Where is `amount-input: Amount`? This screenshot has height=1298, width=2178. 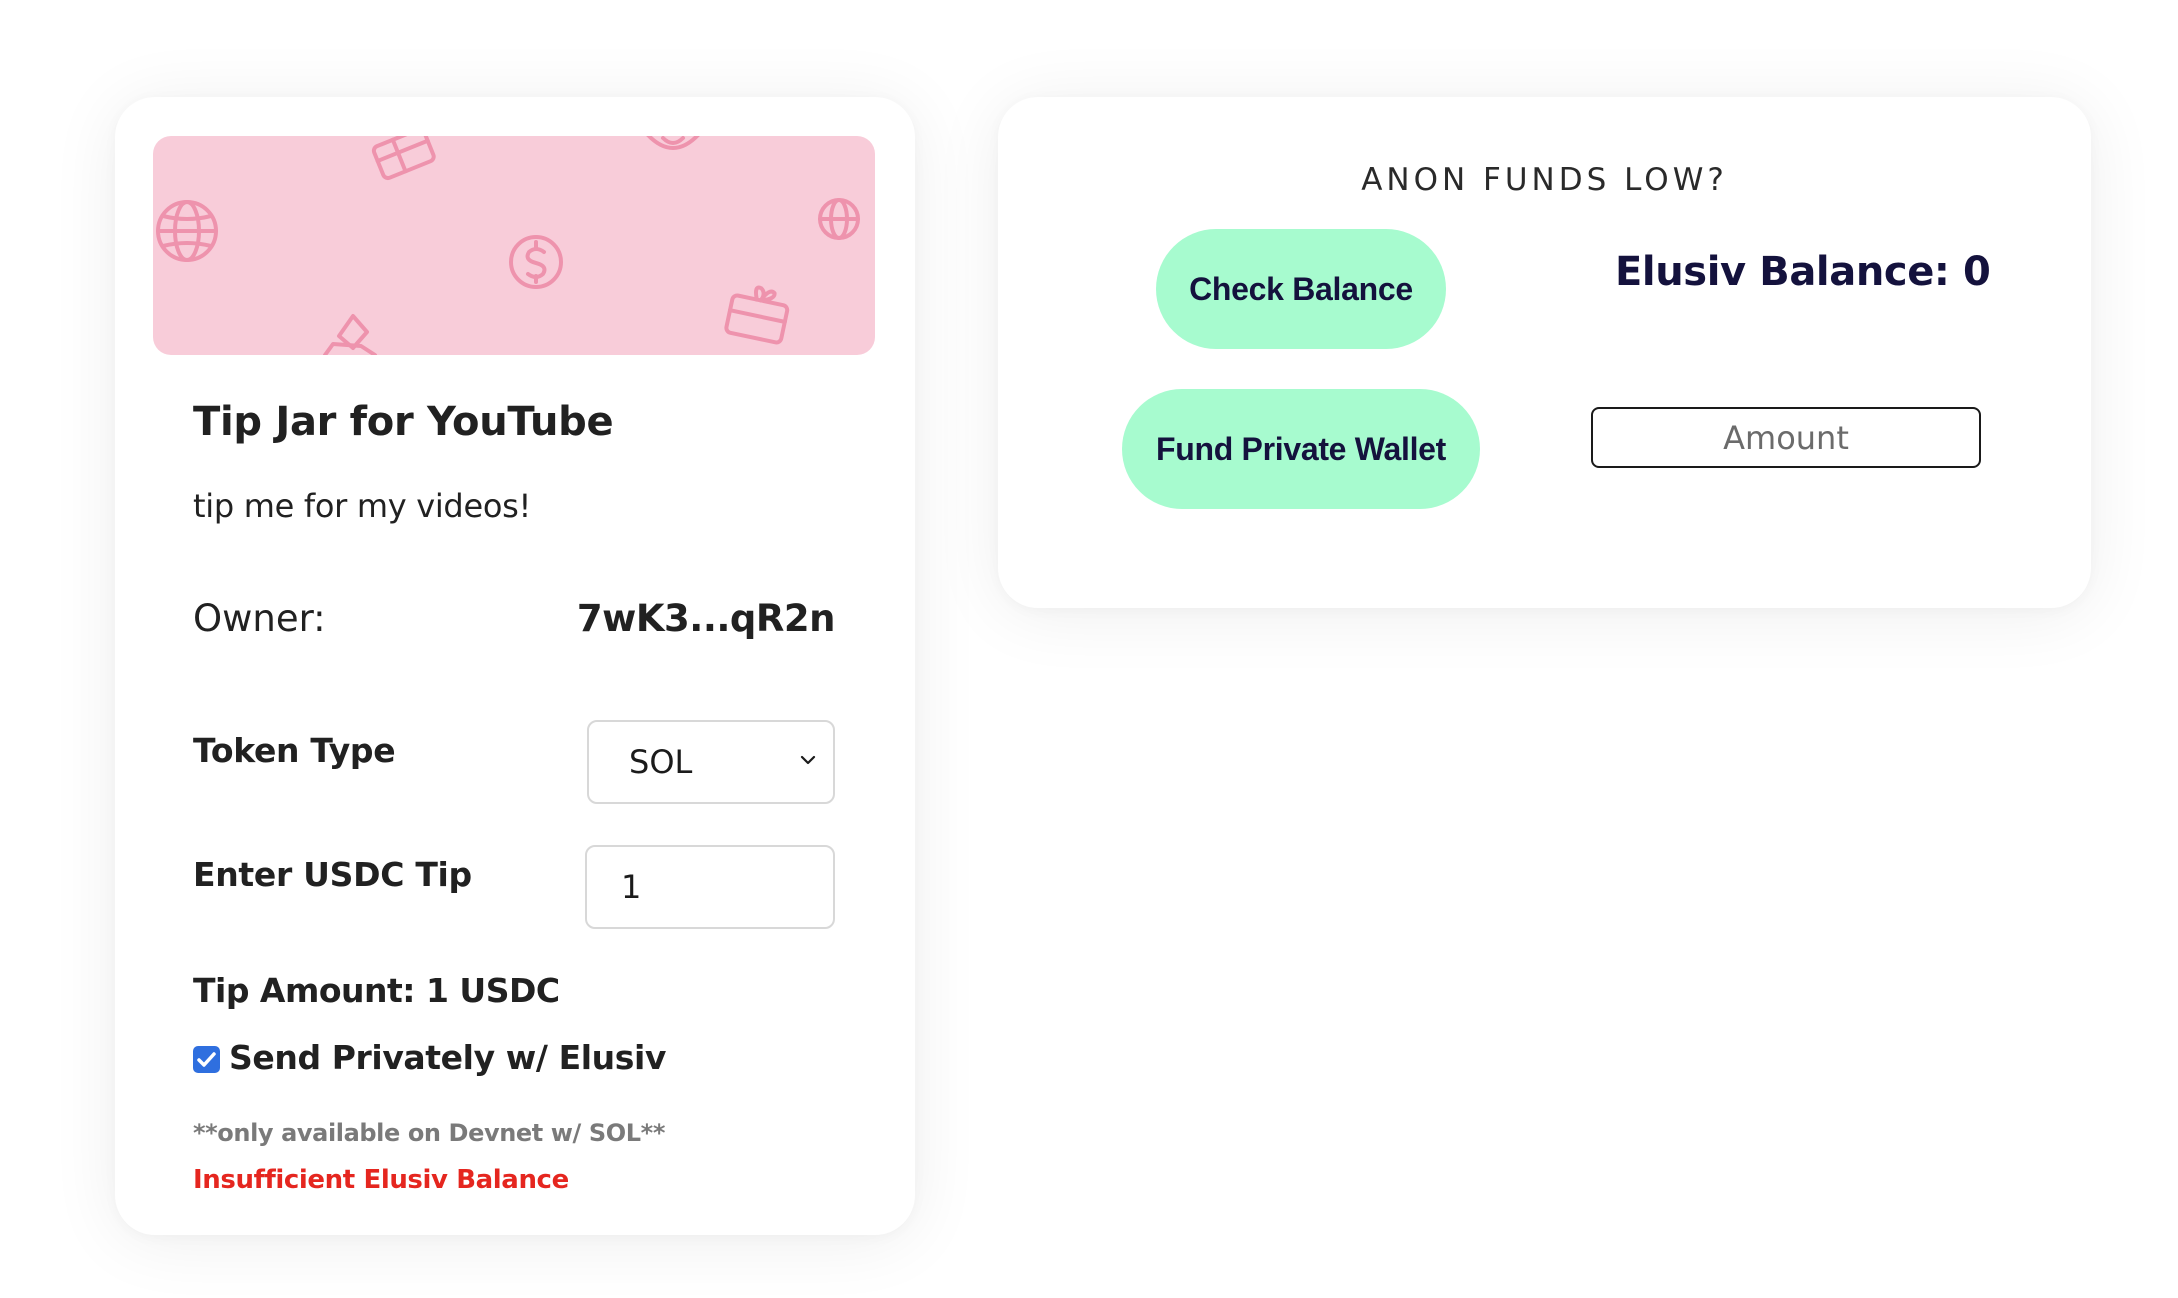
amount-input: Amount is located at coordinates (1786, 437).